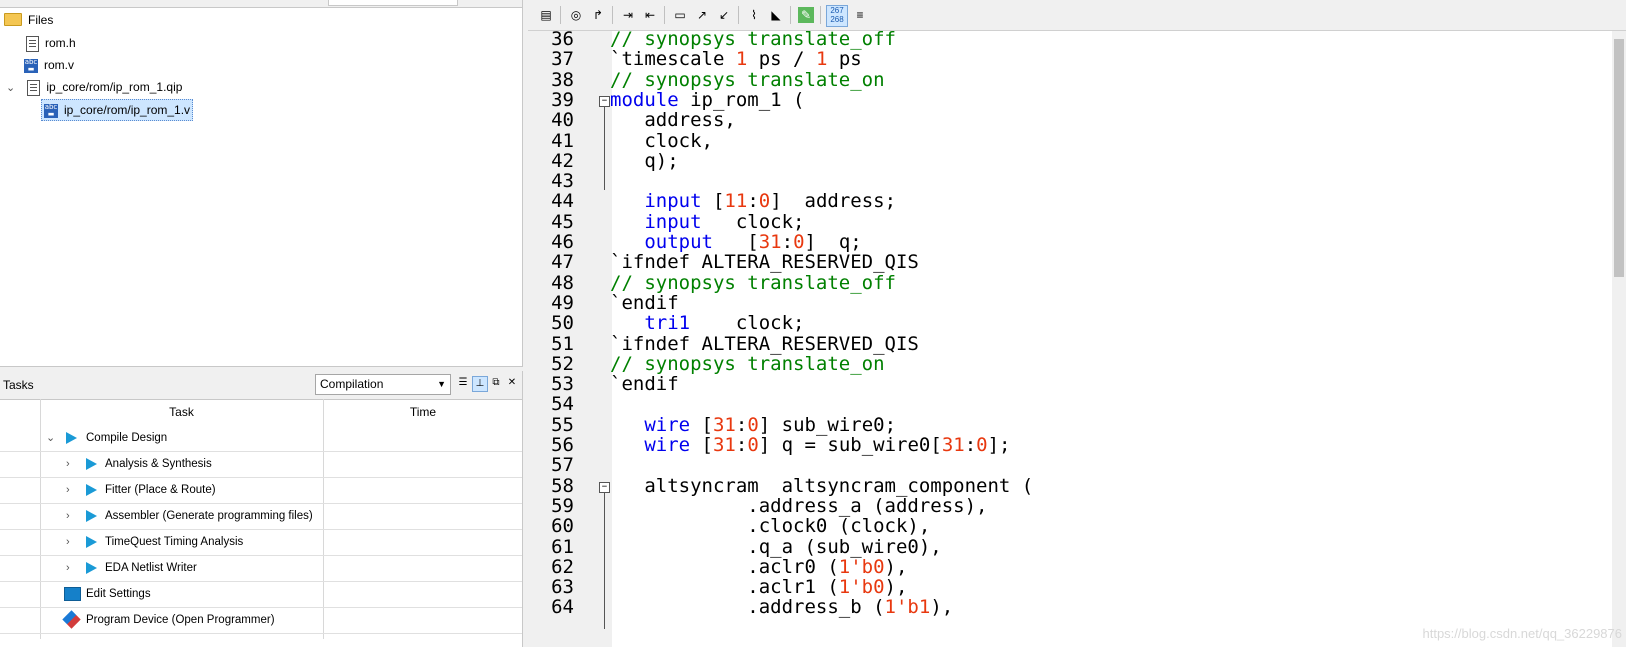  I want to click on template-icon: ✎, so click(806, 15).